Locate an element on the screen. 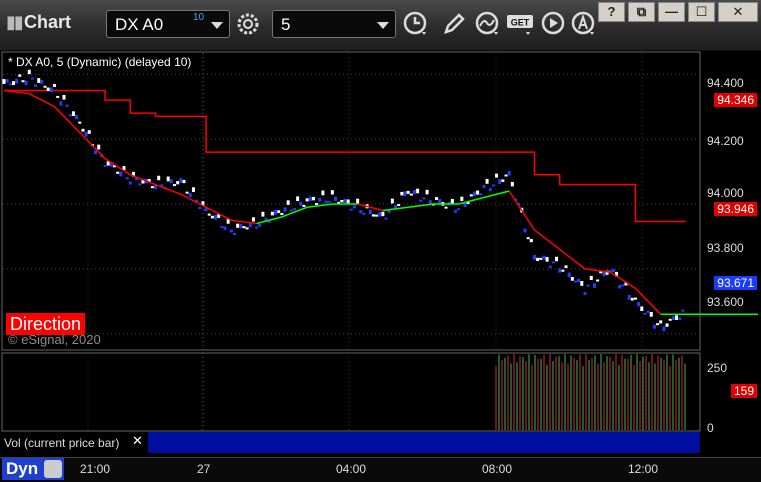 The width and height of the screenshot is (761, 482). minimize-button: — is located at coordinates (671, 12).